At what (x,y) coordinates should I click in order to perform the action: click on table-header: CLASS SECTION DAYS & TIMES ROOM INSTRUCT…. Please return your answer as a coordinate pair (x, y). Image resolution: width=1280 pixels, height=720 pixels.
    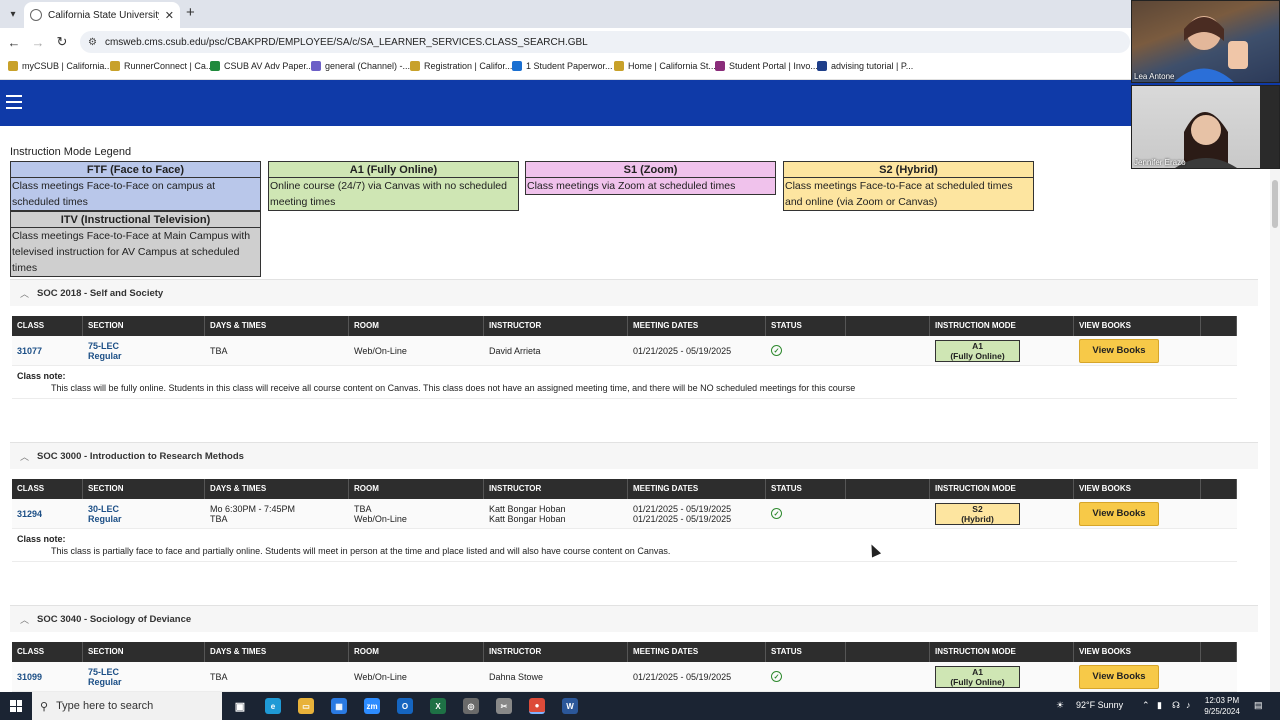
    Looking at the image, I should click on (624, 652).